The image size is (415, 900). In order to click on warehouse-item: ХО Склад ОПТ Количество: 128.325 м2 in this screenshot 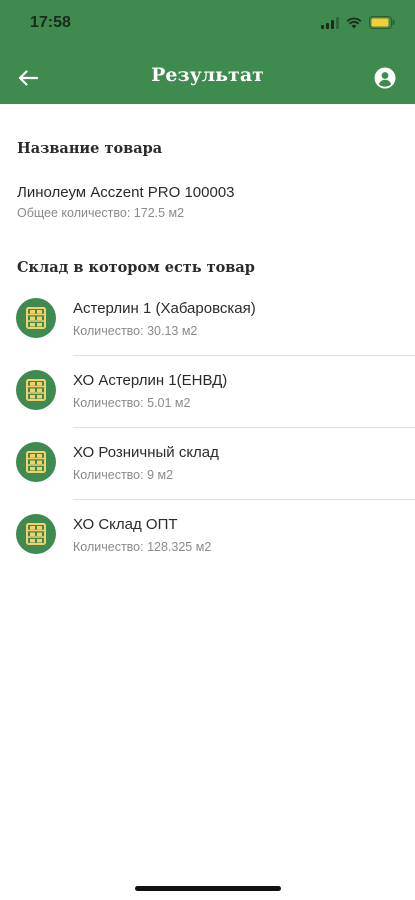, I will do `click(207, 536)`.